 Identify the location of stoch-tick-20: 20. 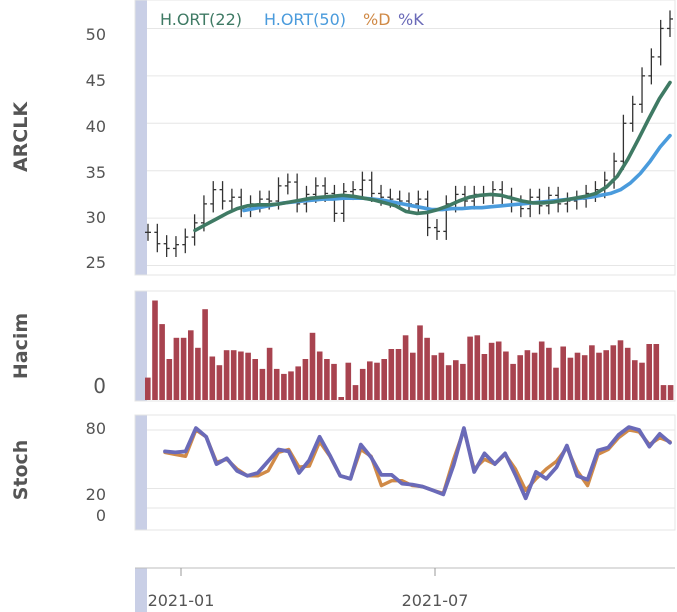
(96, 494).